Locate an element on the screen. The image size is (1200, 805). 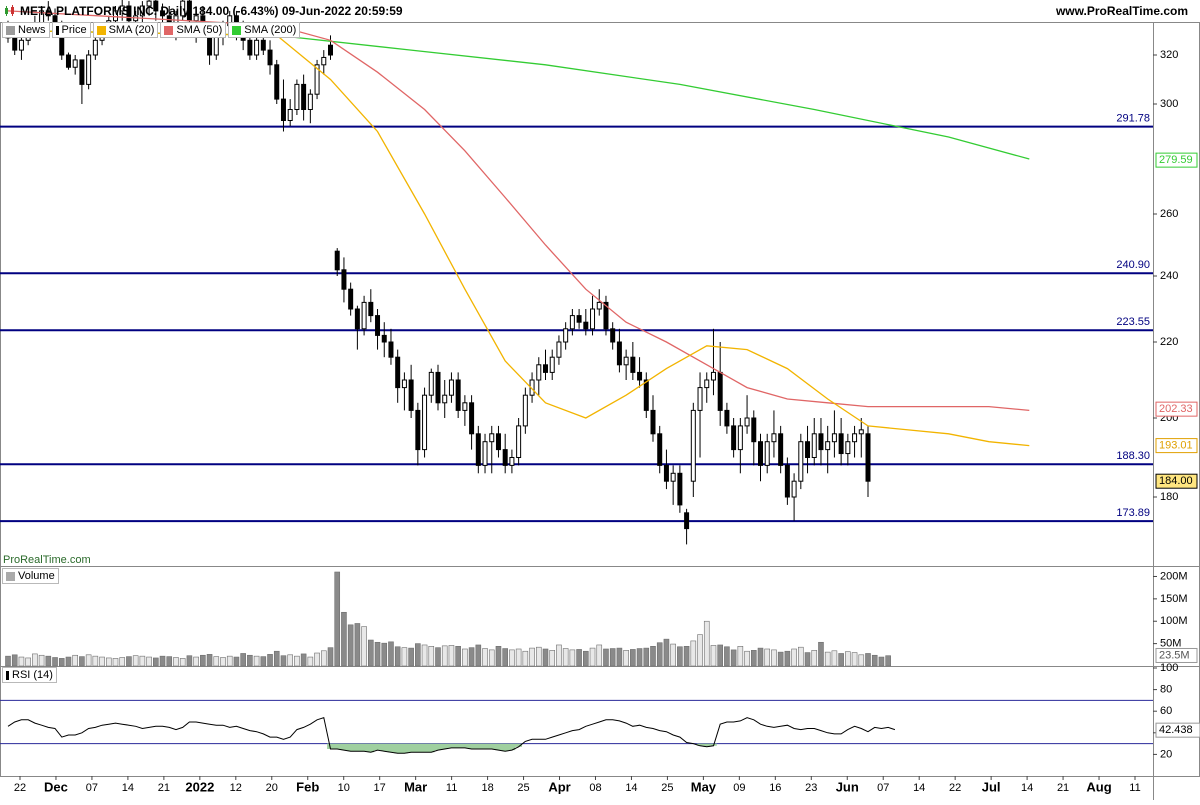
rsi-line is located at coordinates (451, 735).